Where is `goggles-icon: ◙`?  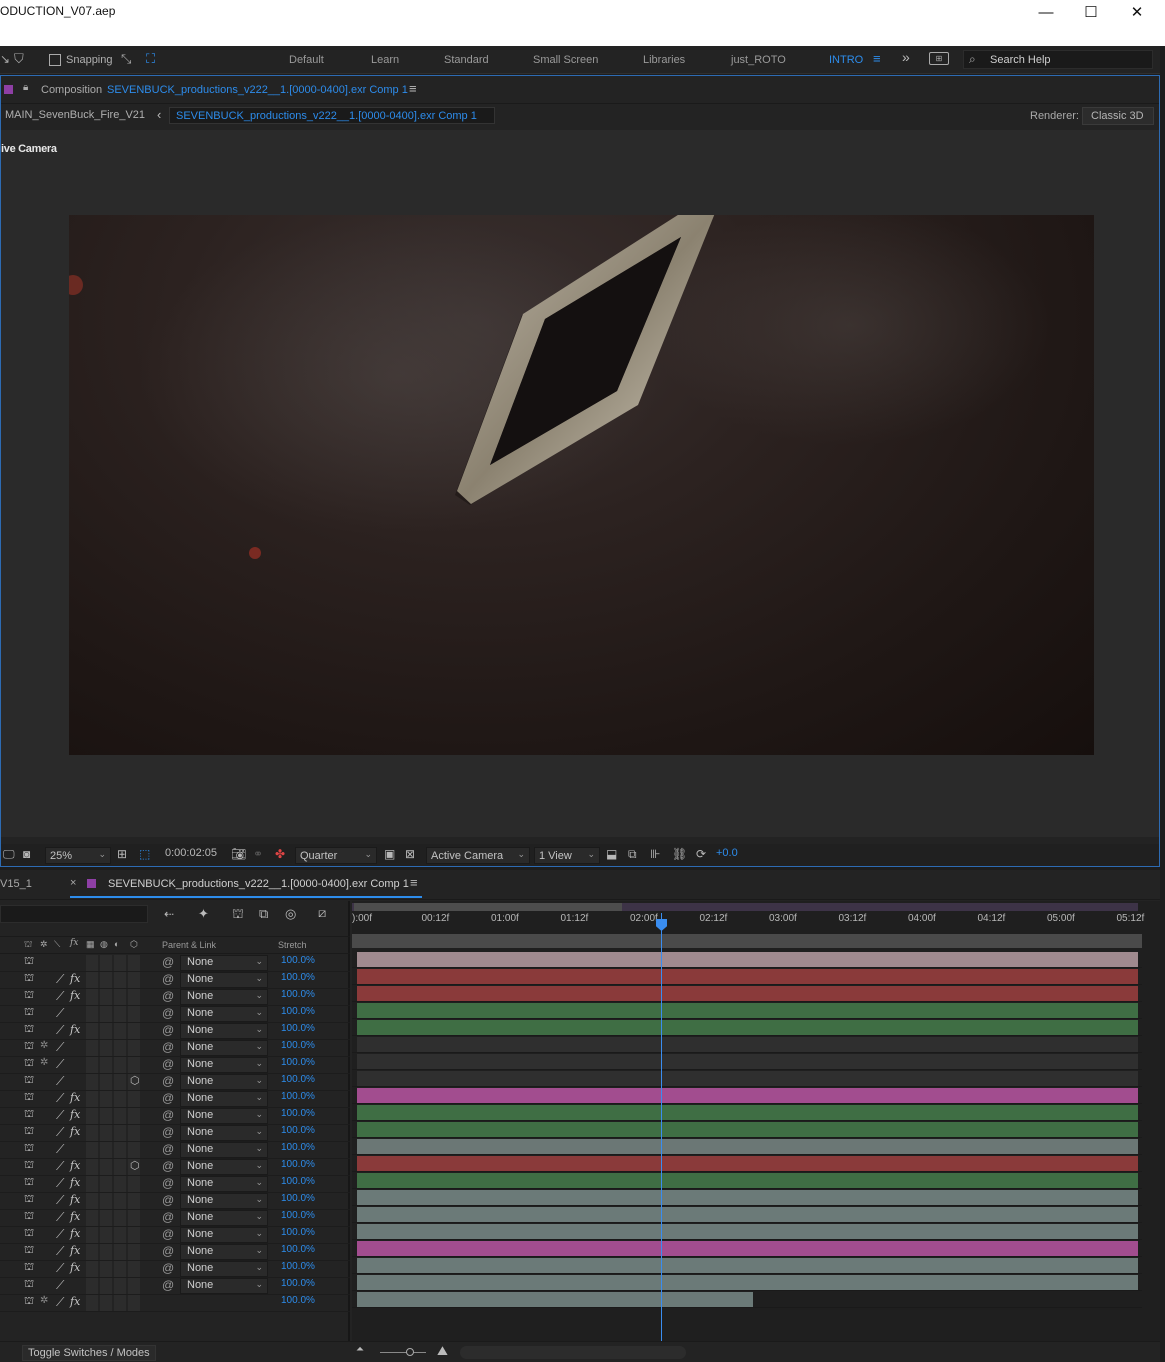
goggles-icon: ◙ is located at coordinates (26, 855).